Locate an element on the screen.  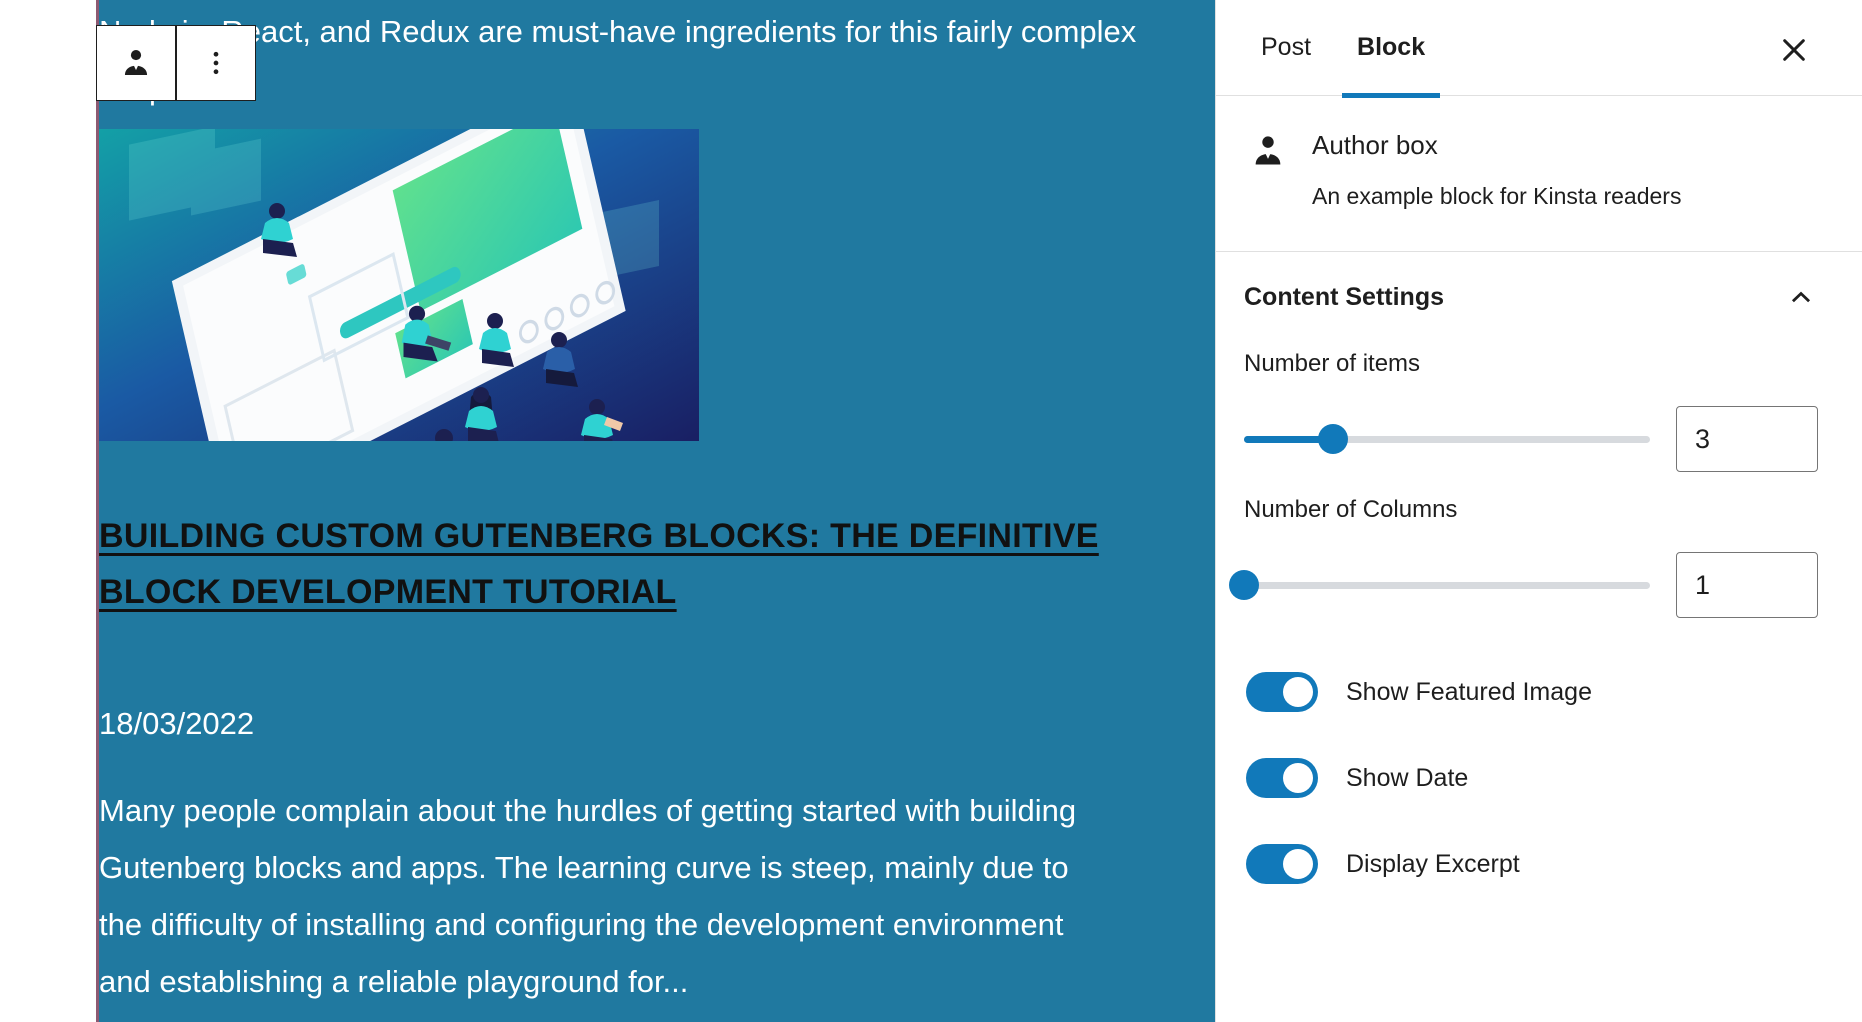
number-of-columns-label: Number of Columns is located at coordinates (1351, 509).